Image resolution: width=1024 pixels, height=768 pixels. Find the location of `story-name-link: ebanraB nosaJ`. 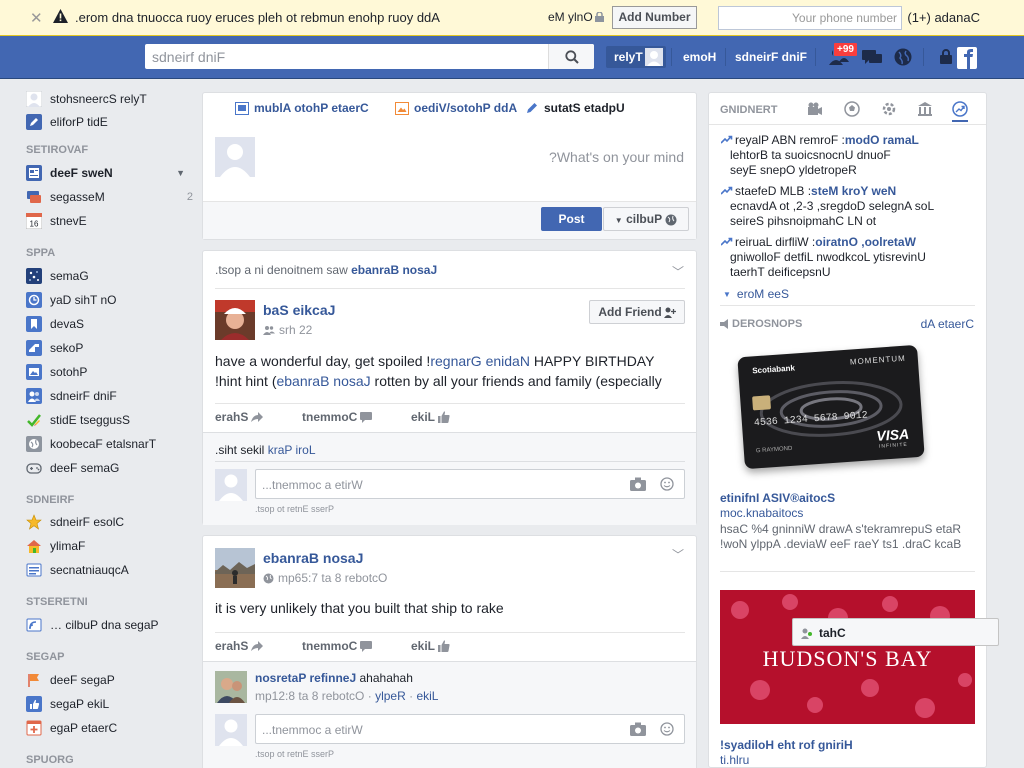

story-name-link: ebanraB nosaJ is located at coordinates (394, 270).